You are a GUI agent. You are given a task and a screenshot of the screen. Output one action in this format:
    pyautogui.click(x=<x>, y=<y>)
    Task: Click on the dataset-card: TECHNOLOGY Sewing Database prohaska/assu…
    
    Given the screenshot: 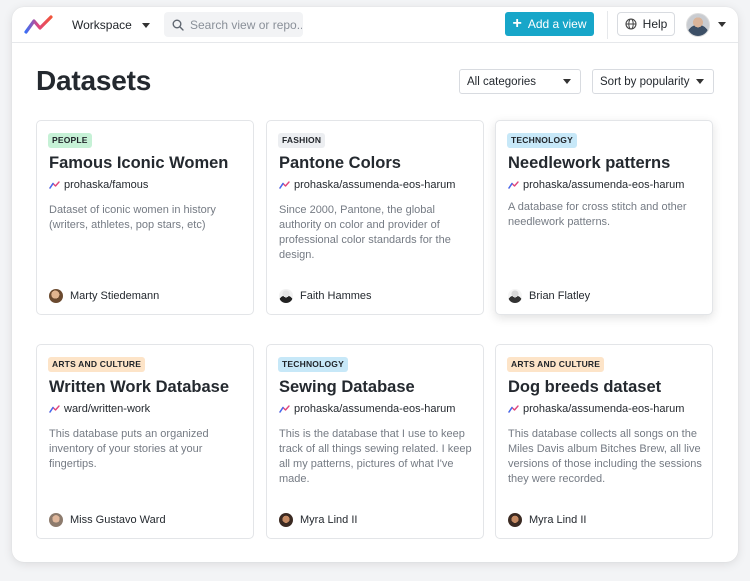 What is the action you would take?
    pyautogui.click(x=375, y=441)
    